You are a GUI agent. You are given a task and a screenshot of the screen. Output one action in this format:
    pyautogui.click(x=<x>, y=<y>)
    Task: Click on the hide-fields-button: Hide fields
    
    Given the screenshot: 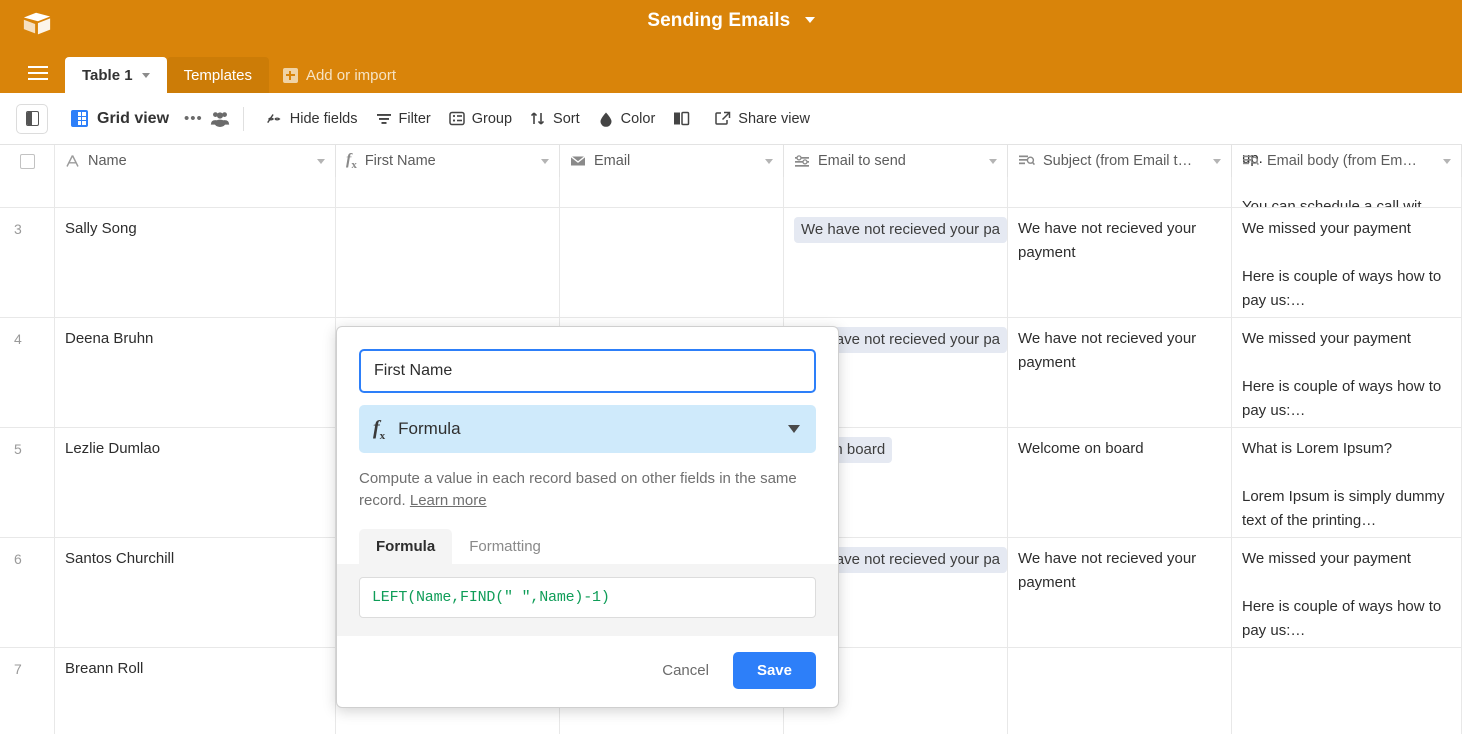 What is the action you would take?
    pyautogui.click(x=311, y=119)
    